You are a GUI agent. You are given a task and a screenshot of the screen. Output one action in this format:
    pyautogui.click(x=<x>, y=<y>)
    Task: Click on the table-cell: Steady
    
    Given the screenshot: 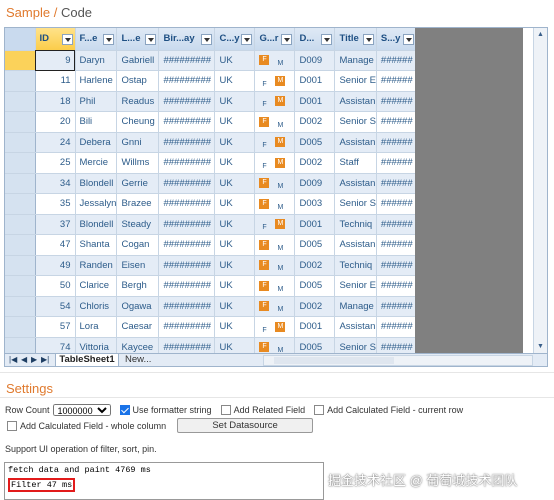 What is the action you would take?
    pyautogui.click(x=138, y=224)
    